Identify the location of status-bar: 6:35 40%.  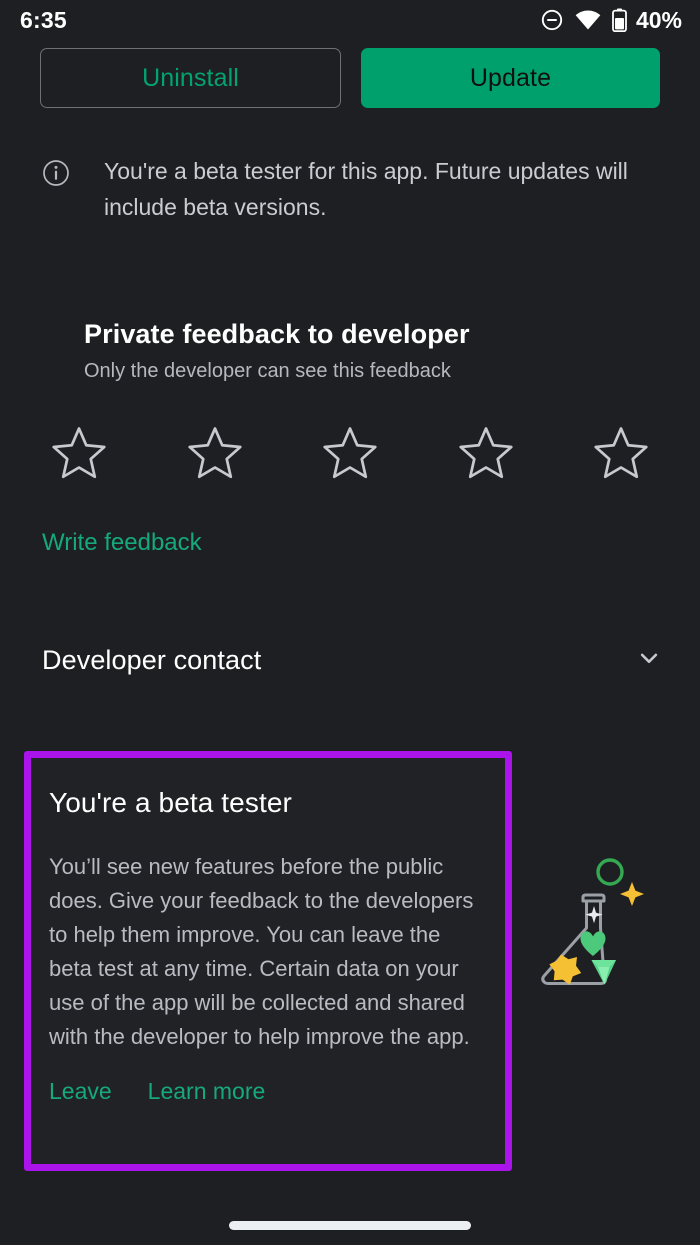
(350, 20).